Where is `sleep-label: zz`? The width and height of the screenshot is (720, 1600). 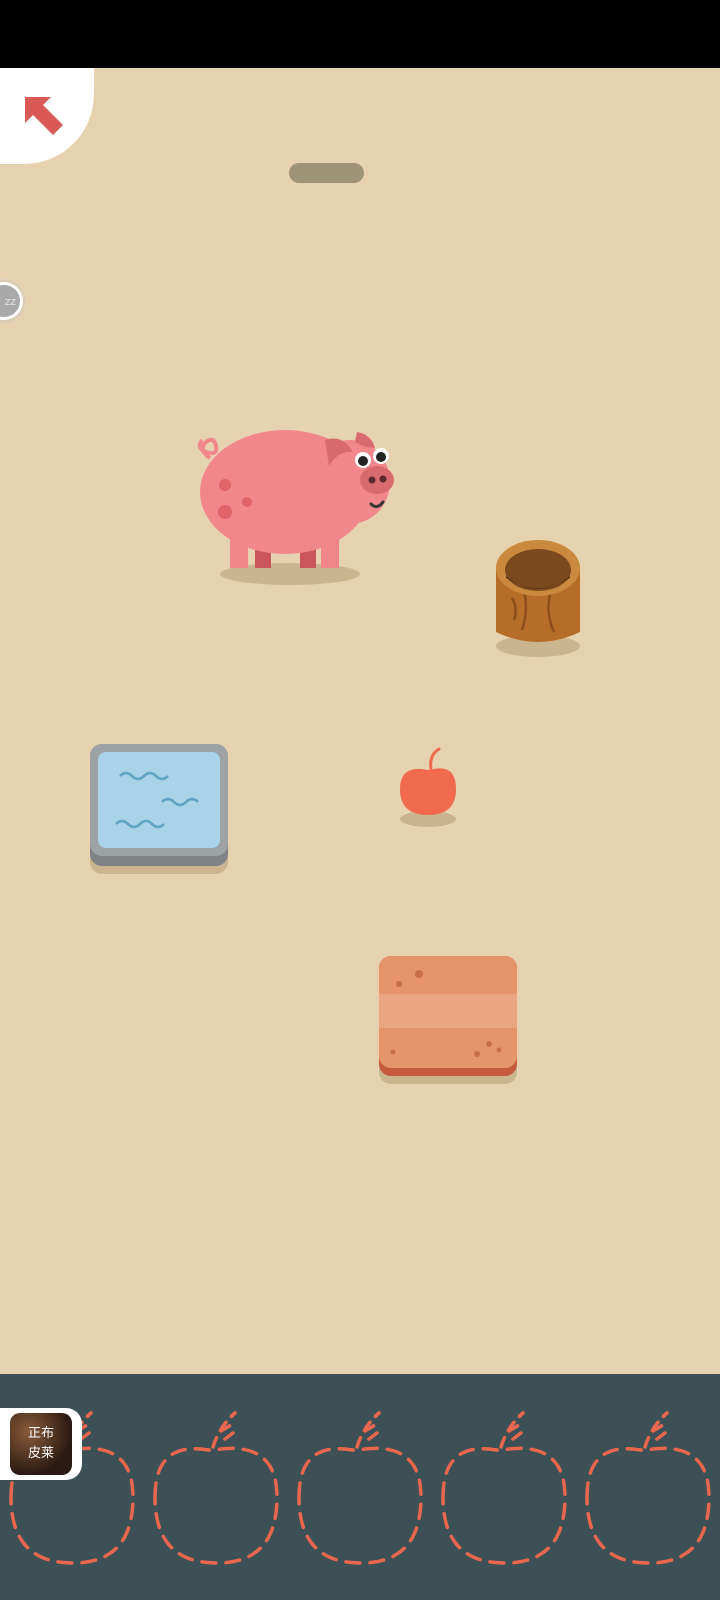 sleep-label: zz is located at coordinates (10, 301).